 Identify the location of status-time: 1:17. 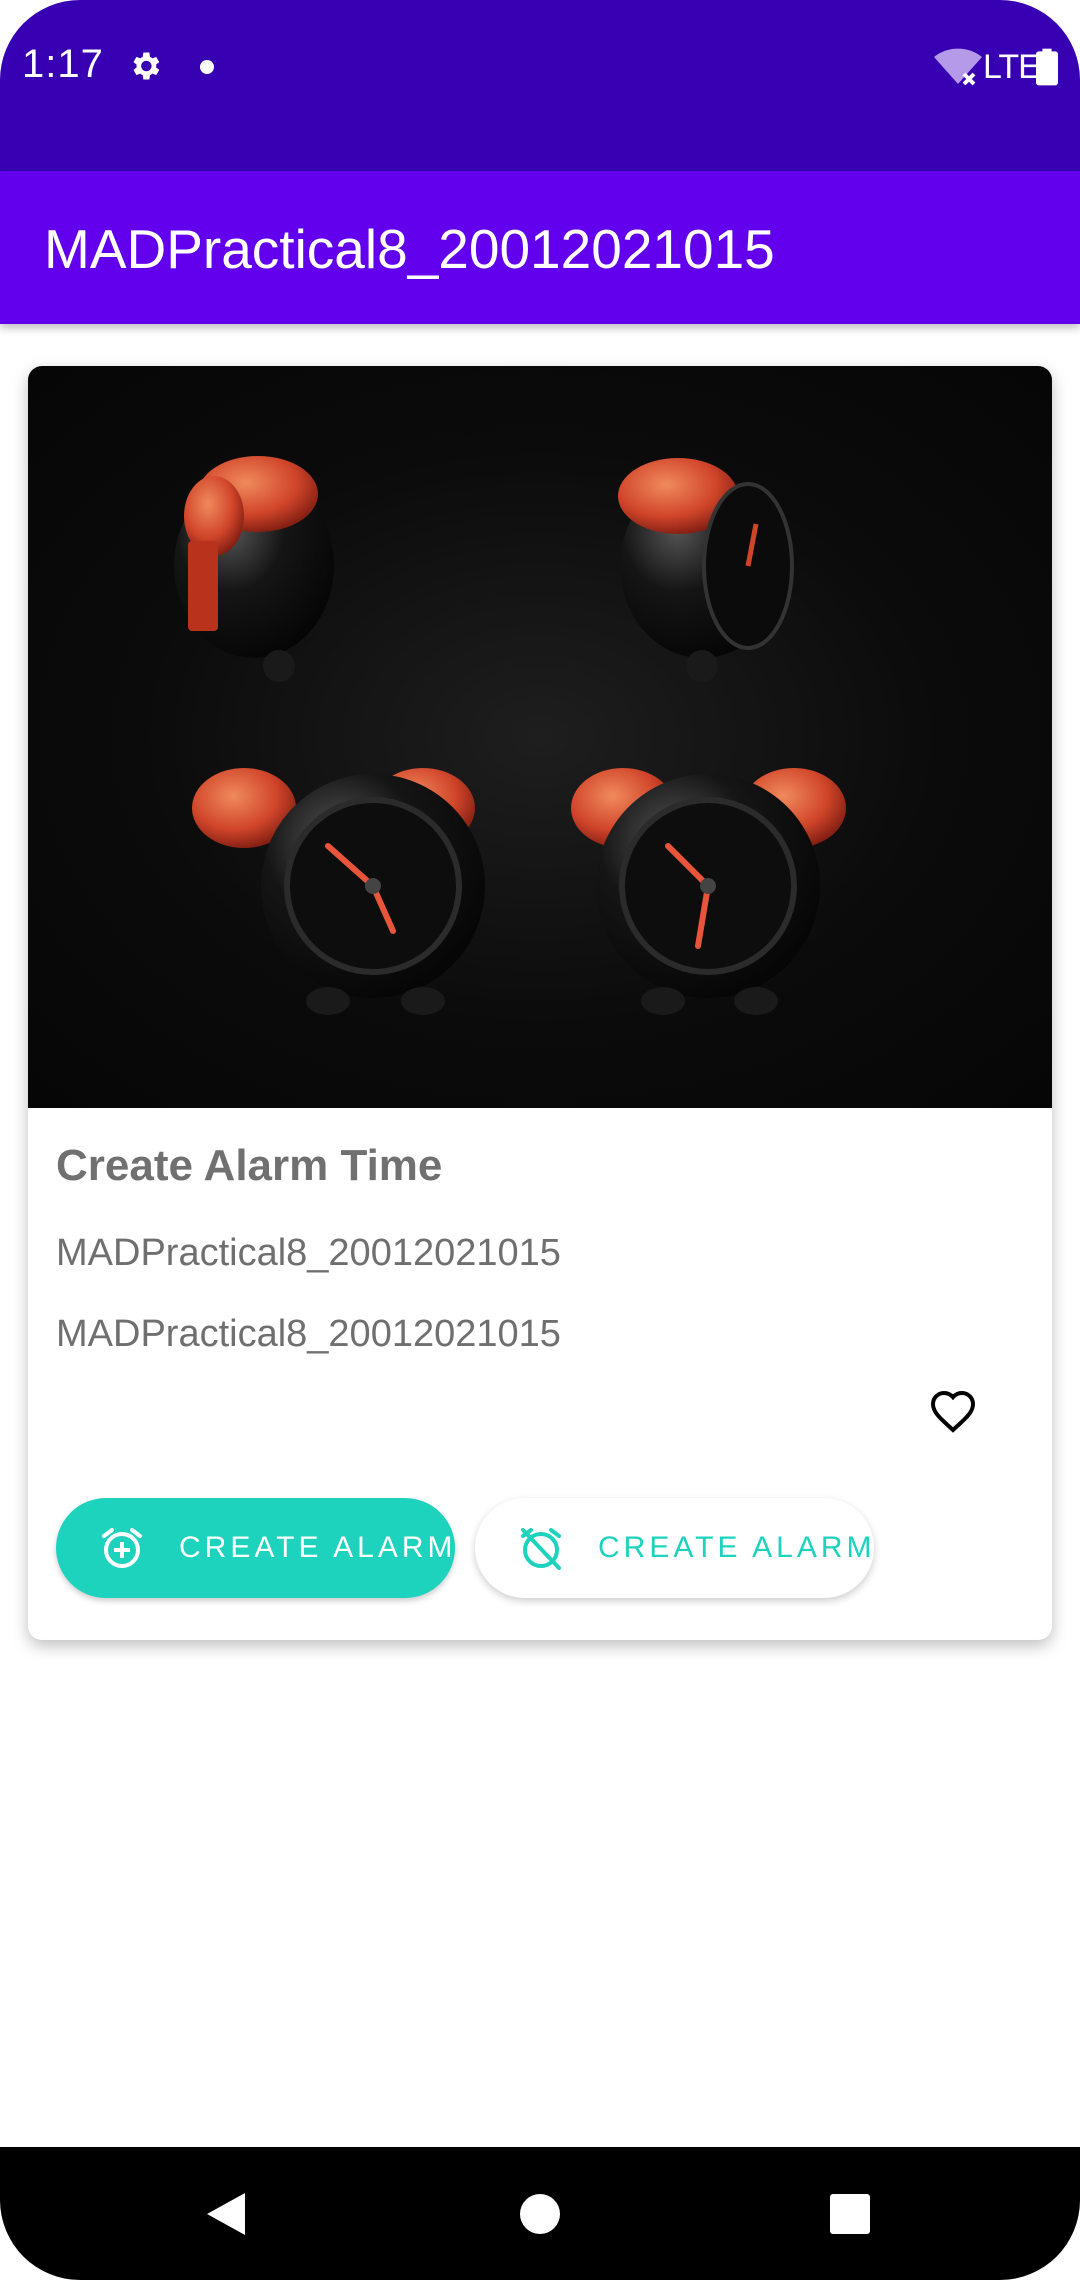
(63, 64).